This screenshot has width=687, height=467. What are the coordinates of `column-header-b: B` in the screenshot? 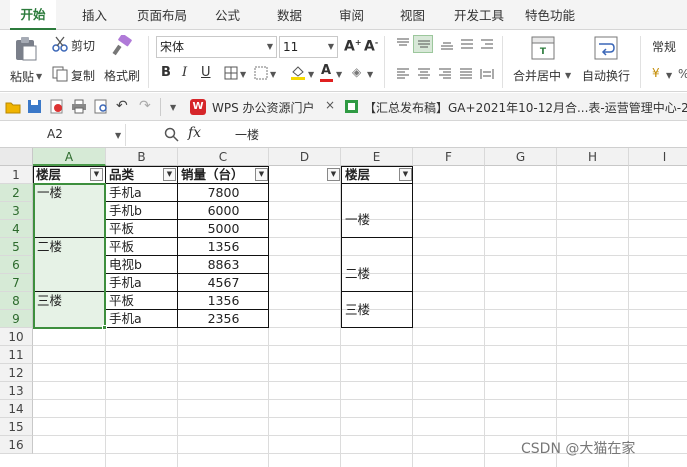 It's located at (142, 157).